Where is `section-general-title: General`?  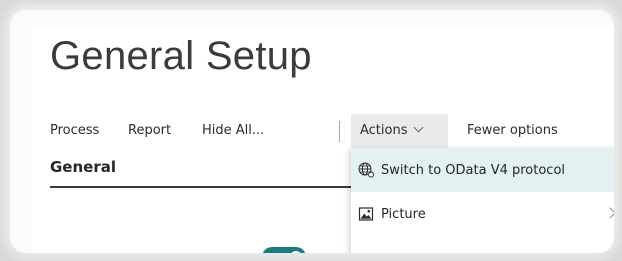
section-general-title: General is located at coordinates (201, 173).